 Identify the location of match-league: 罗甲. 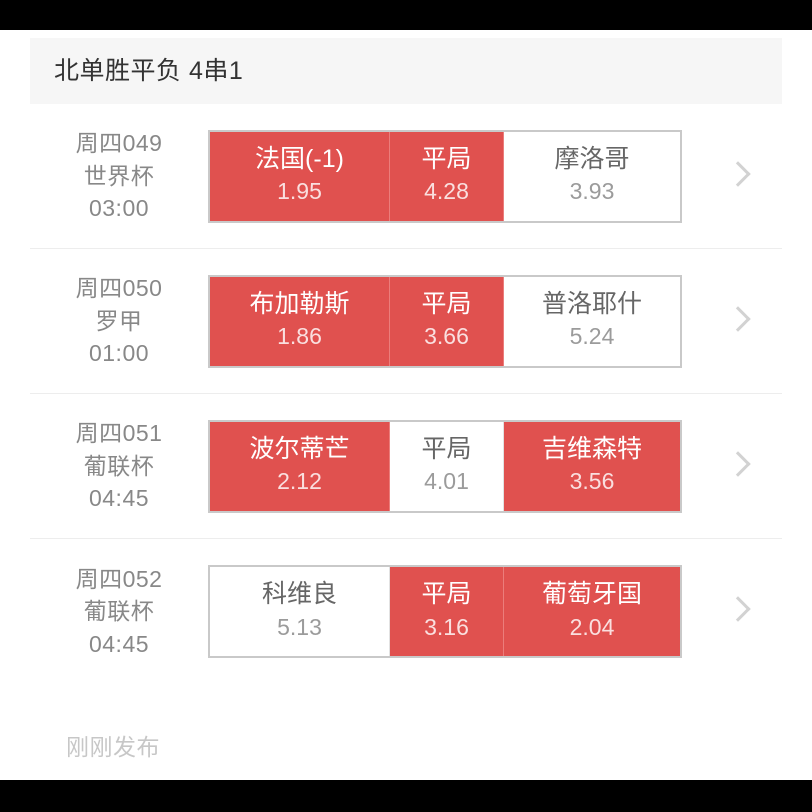
(119, 320).